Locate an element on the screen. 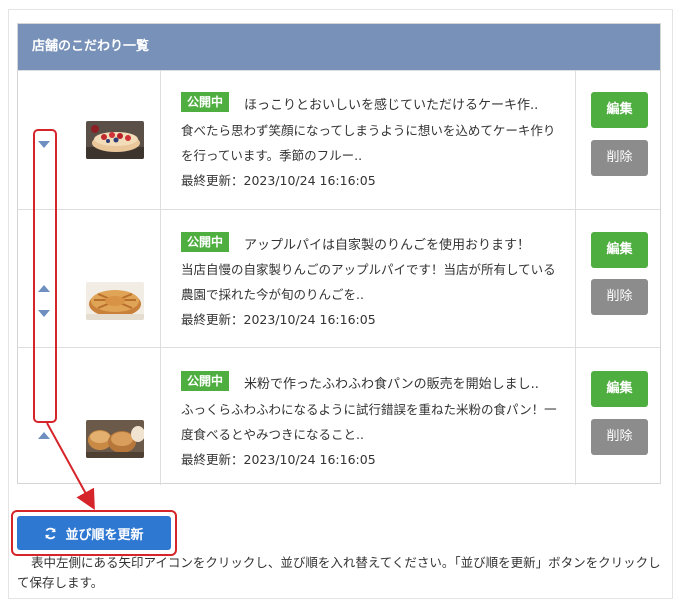 The image size is (683, 607). item-title: ほっこりとおいしいを感じていただけるケーキ作.. is located at coordinates (391, 105).